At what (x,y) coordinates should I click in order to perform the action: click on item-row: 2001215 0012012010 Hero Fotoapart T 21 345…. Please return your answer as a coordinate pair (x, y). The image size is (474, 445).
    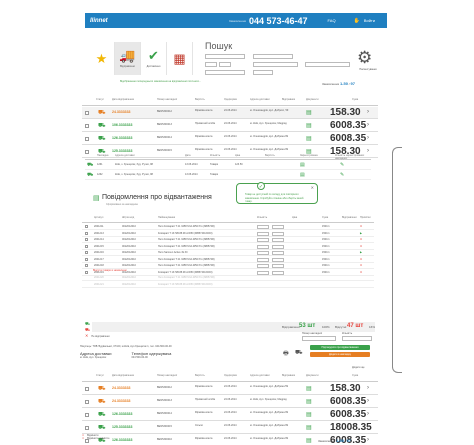
    Looking at the image, I should click on (228, 247).